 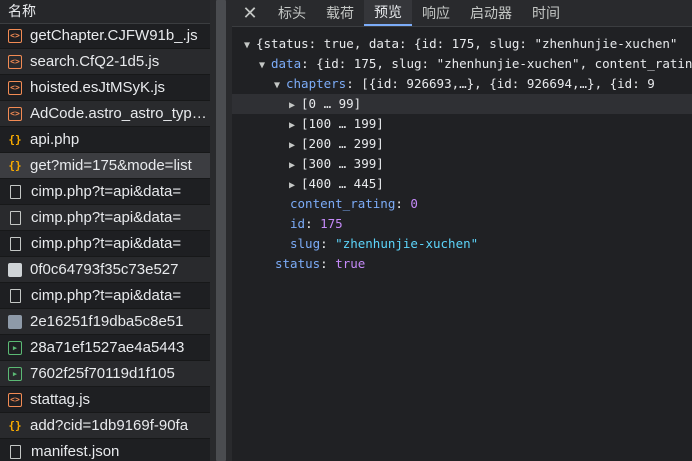 I want to click on tab-timing: 时间, so click(x=546, y=13).